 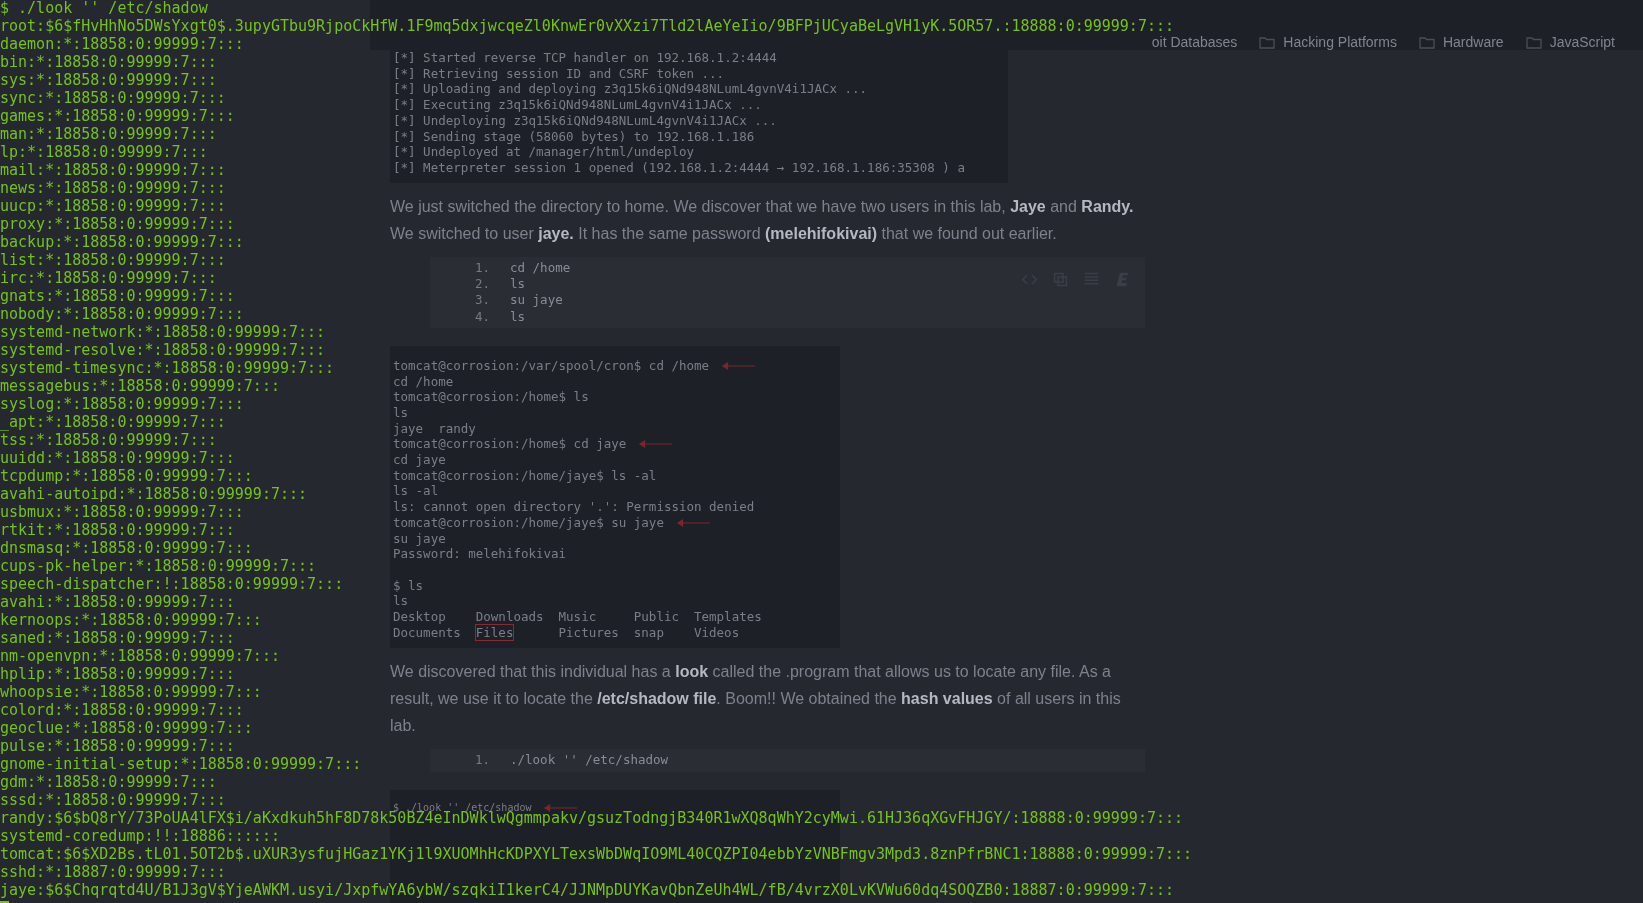 What do you see at coordinates (1340, 42) in the screenshot?
I see `bookmark-link: Hacking Platforms` at bounding box center [1340, 42].